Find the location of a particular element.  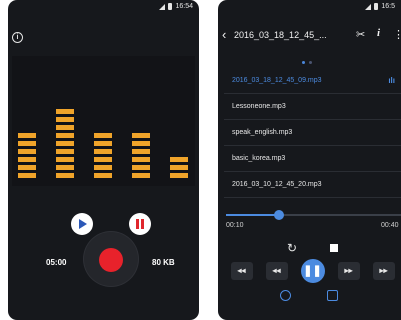

record-file-size: 80 KB is located at coordinates (163, 262).